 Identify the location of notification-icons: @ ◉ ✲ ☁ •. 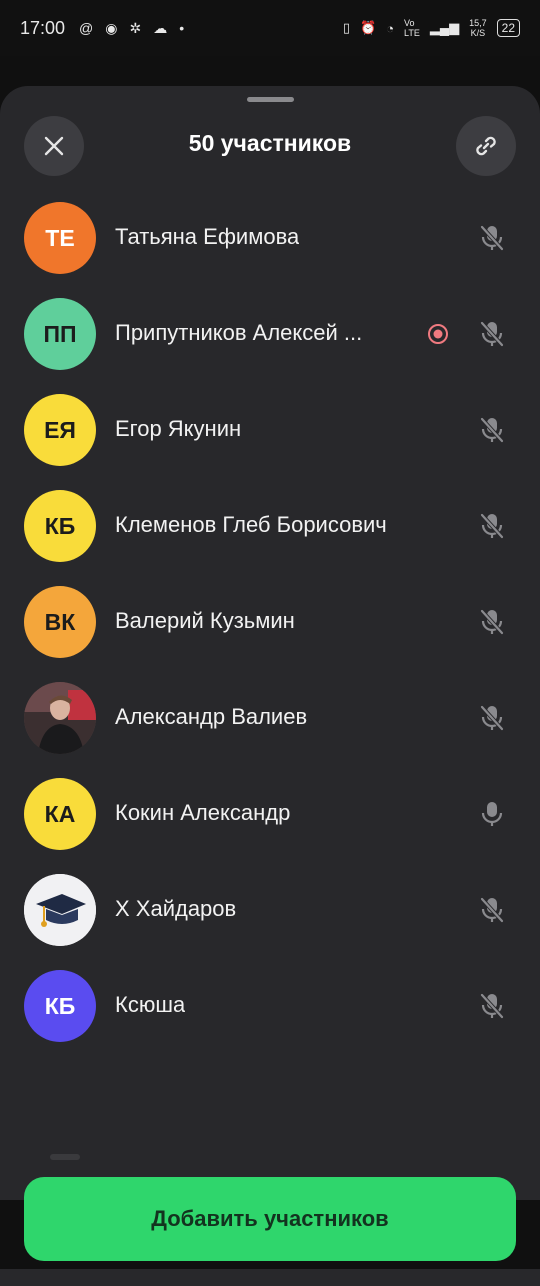
(131, 28).